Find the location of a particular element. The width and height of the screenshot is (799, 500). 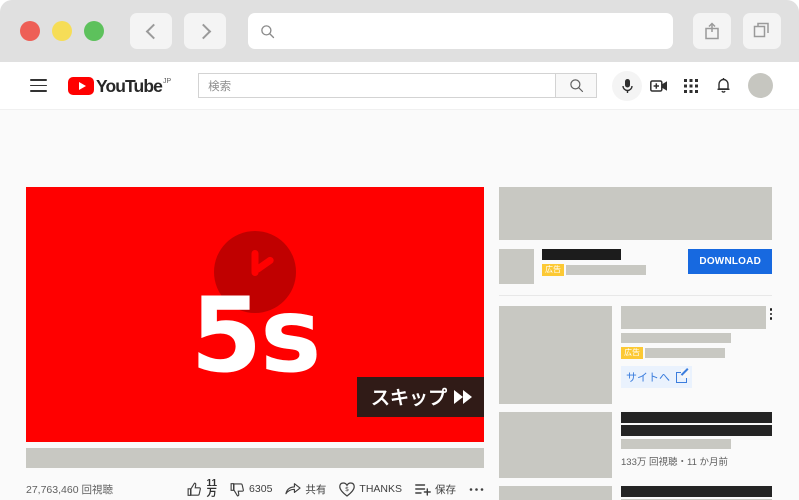

voice-search-button is located at coordinates (627, 86).